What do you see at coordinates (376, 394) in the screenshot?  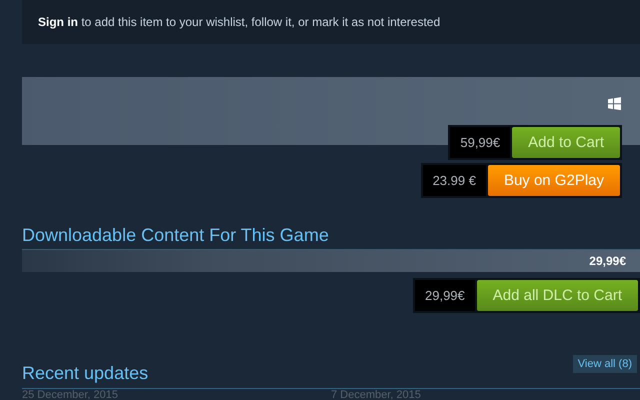 I see `update-date: 7 December, 2015` at bounding box center [376, 394].